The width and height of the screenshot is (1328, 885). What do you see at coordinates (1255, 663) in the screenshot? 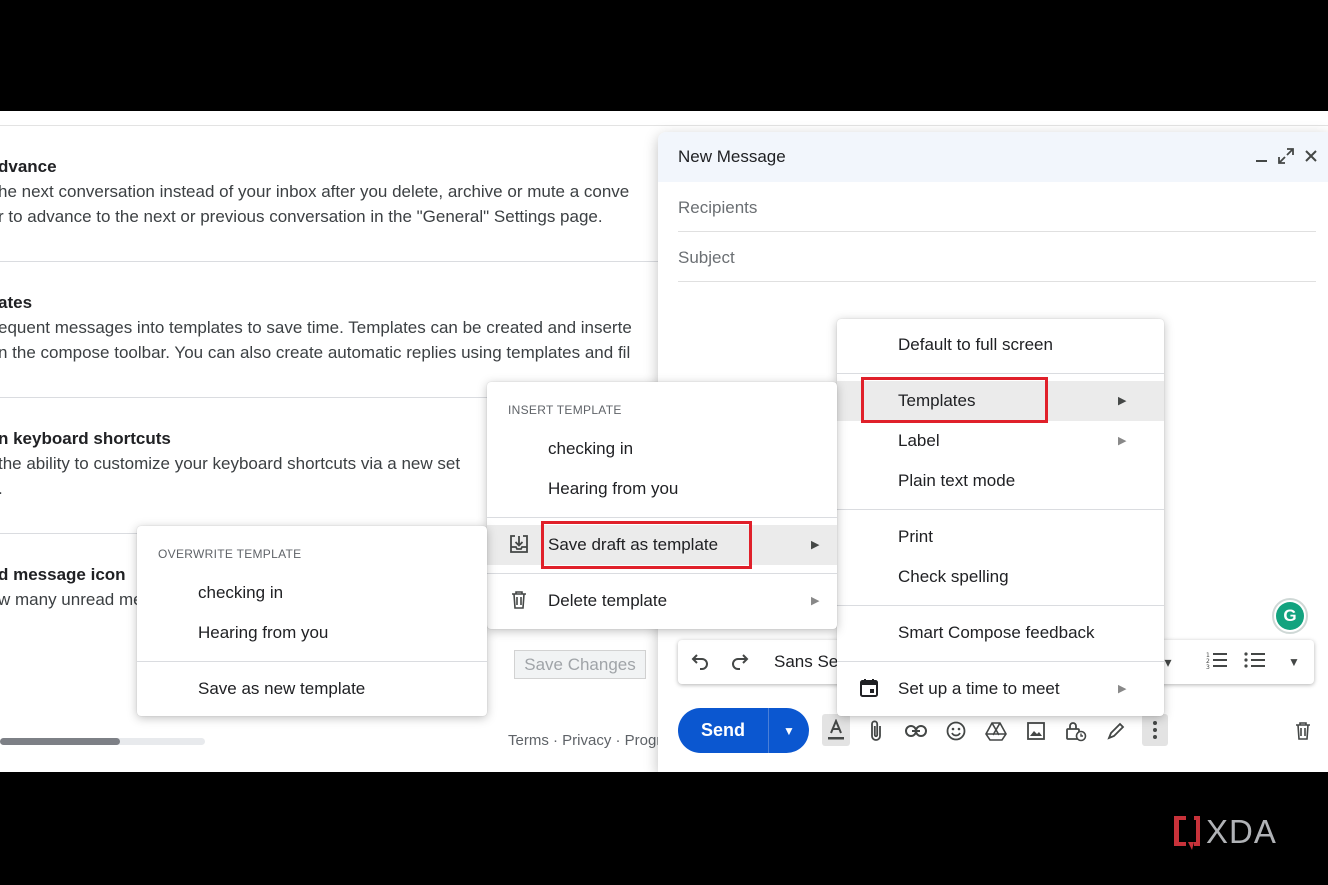
I see `bulleted-list-icon` at bounding box center [1255, 663].